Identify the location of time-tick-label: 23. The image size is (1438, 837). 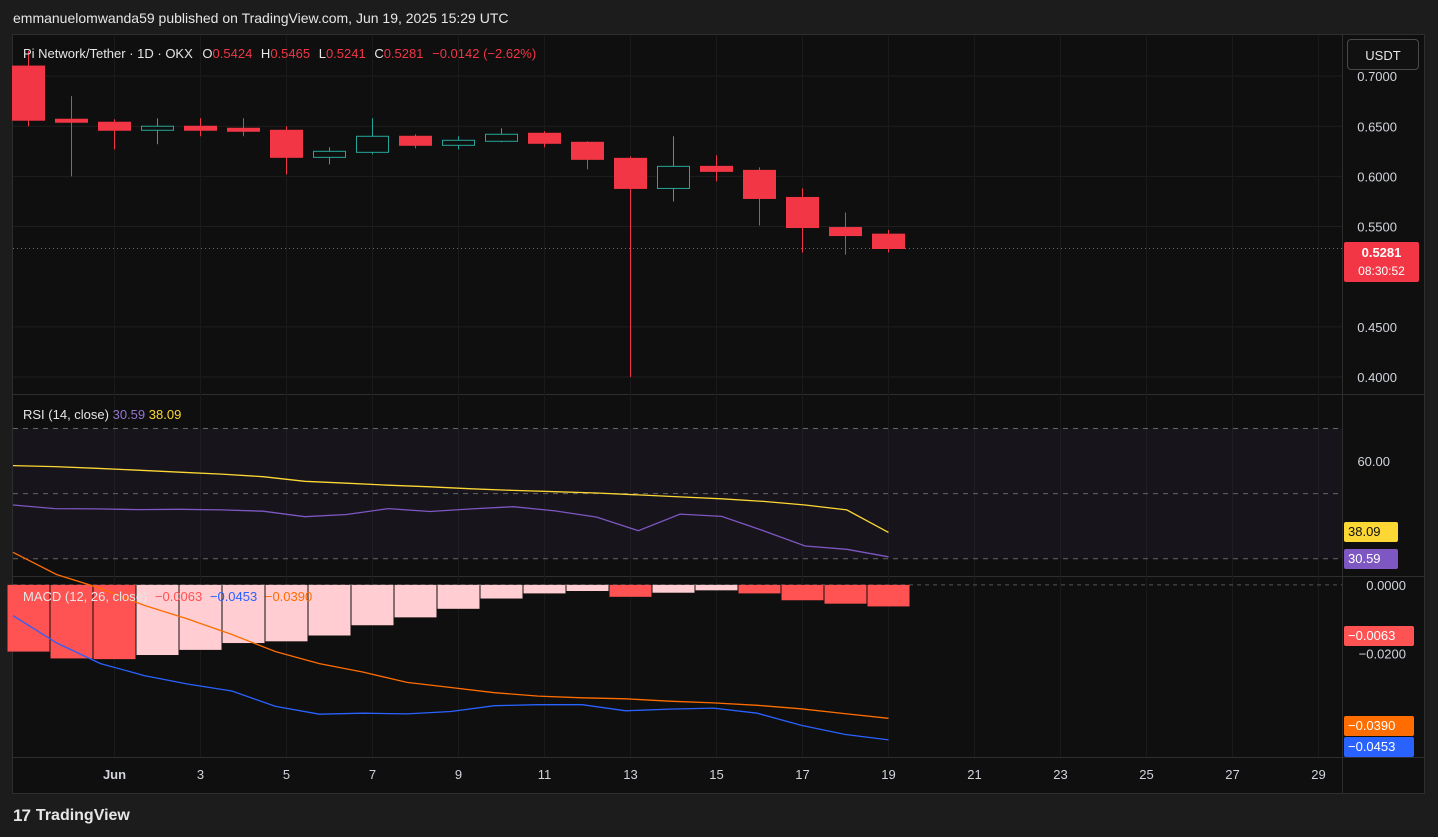
(1060, 774).